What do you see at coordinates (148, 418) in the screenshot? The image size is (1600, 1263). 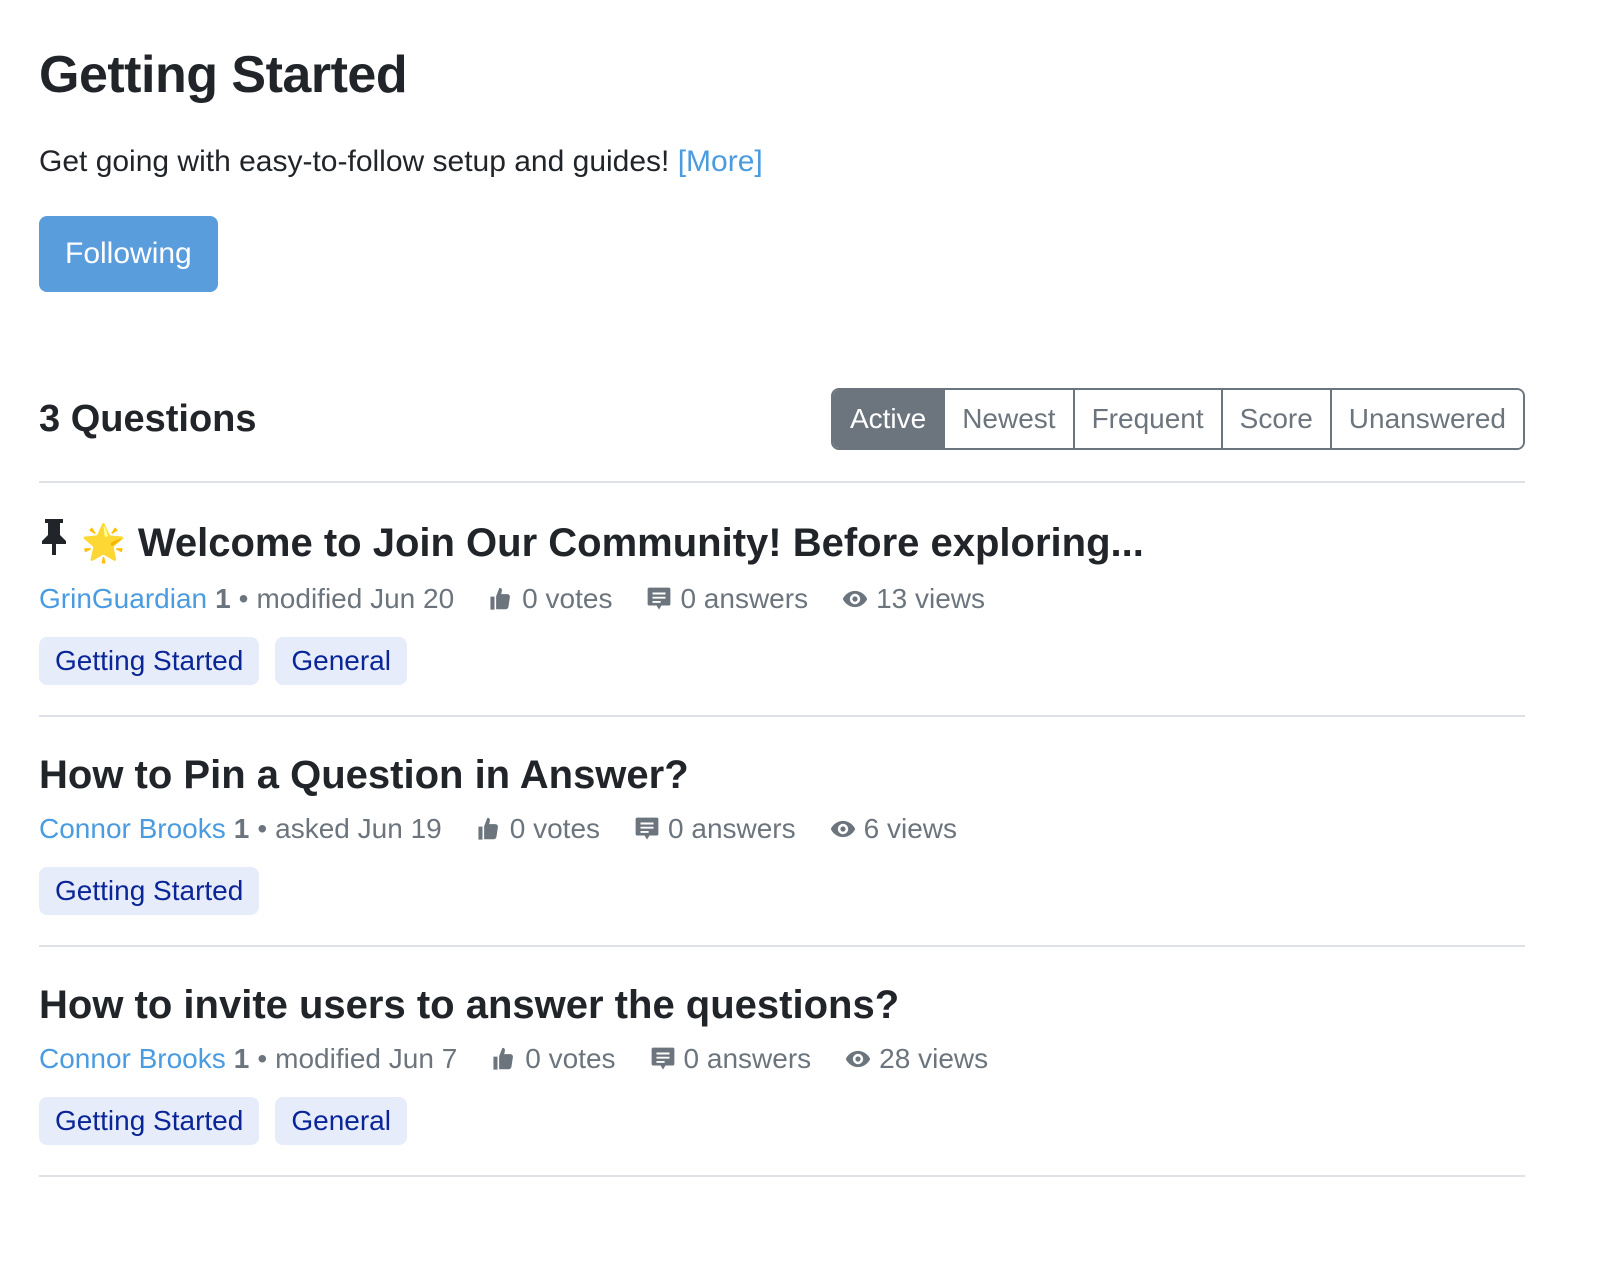 I see `questions-count: 3 Questions` at bounding box center [148, 418].